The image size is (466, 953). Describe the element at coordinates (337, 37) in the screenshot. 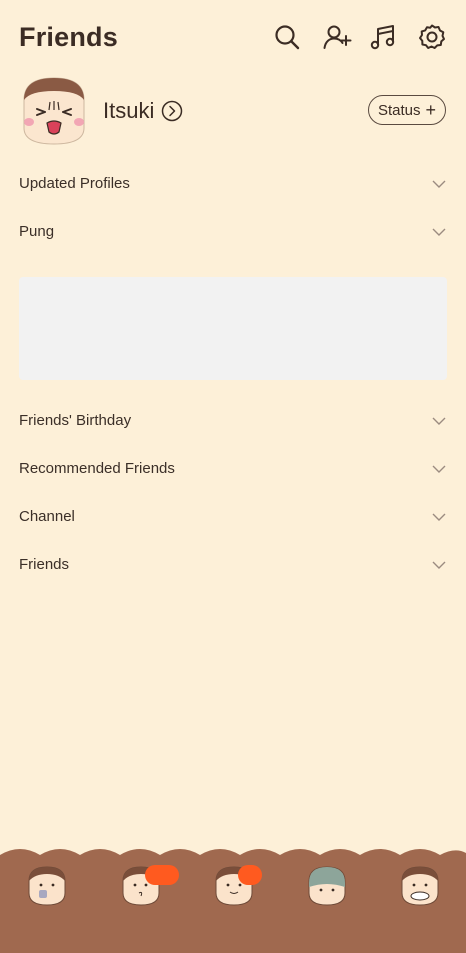

I see `add-friend-icon` at that location.